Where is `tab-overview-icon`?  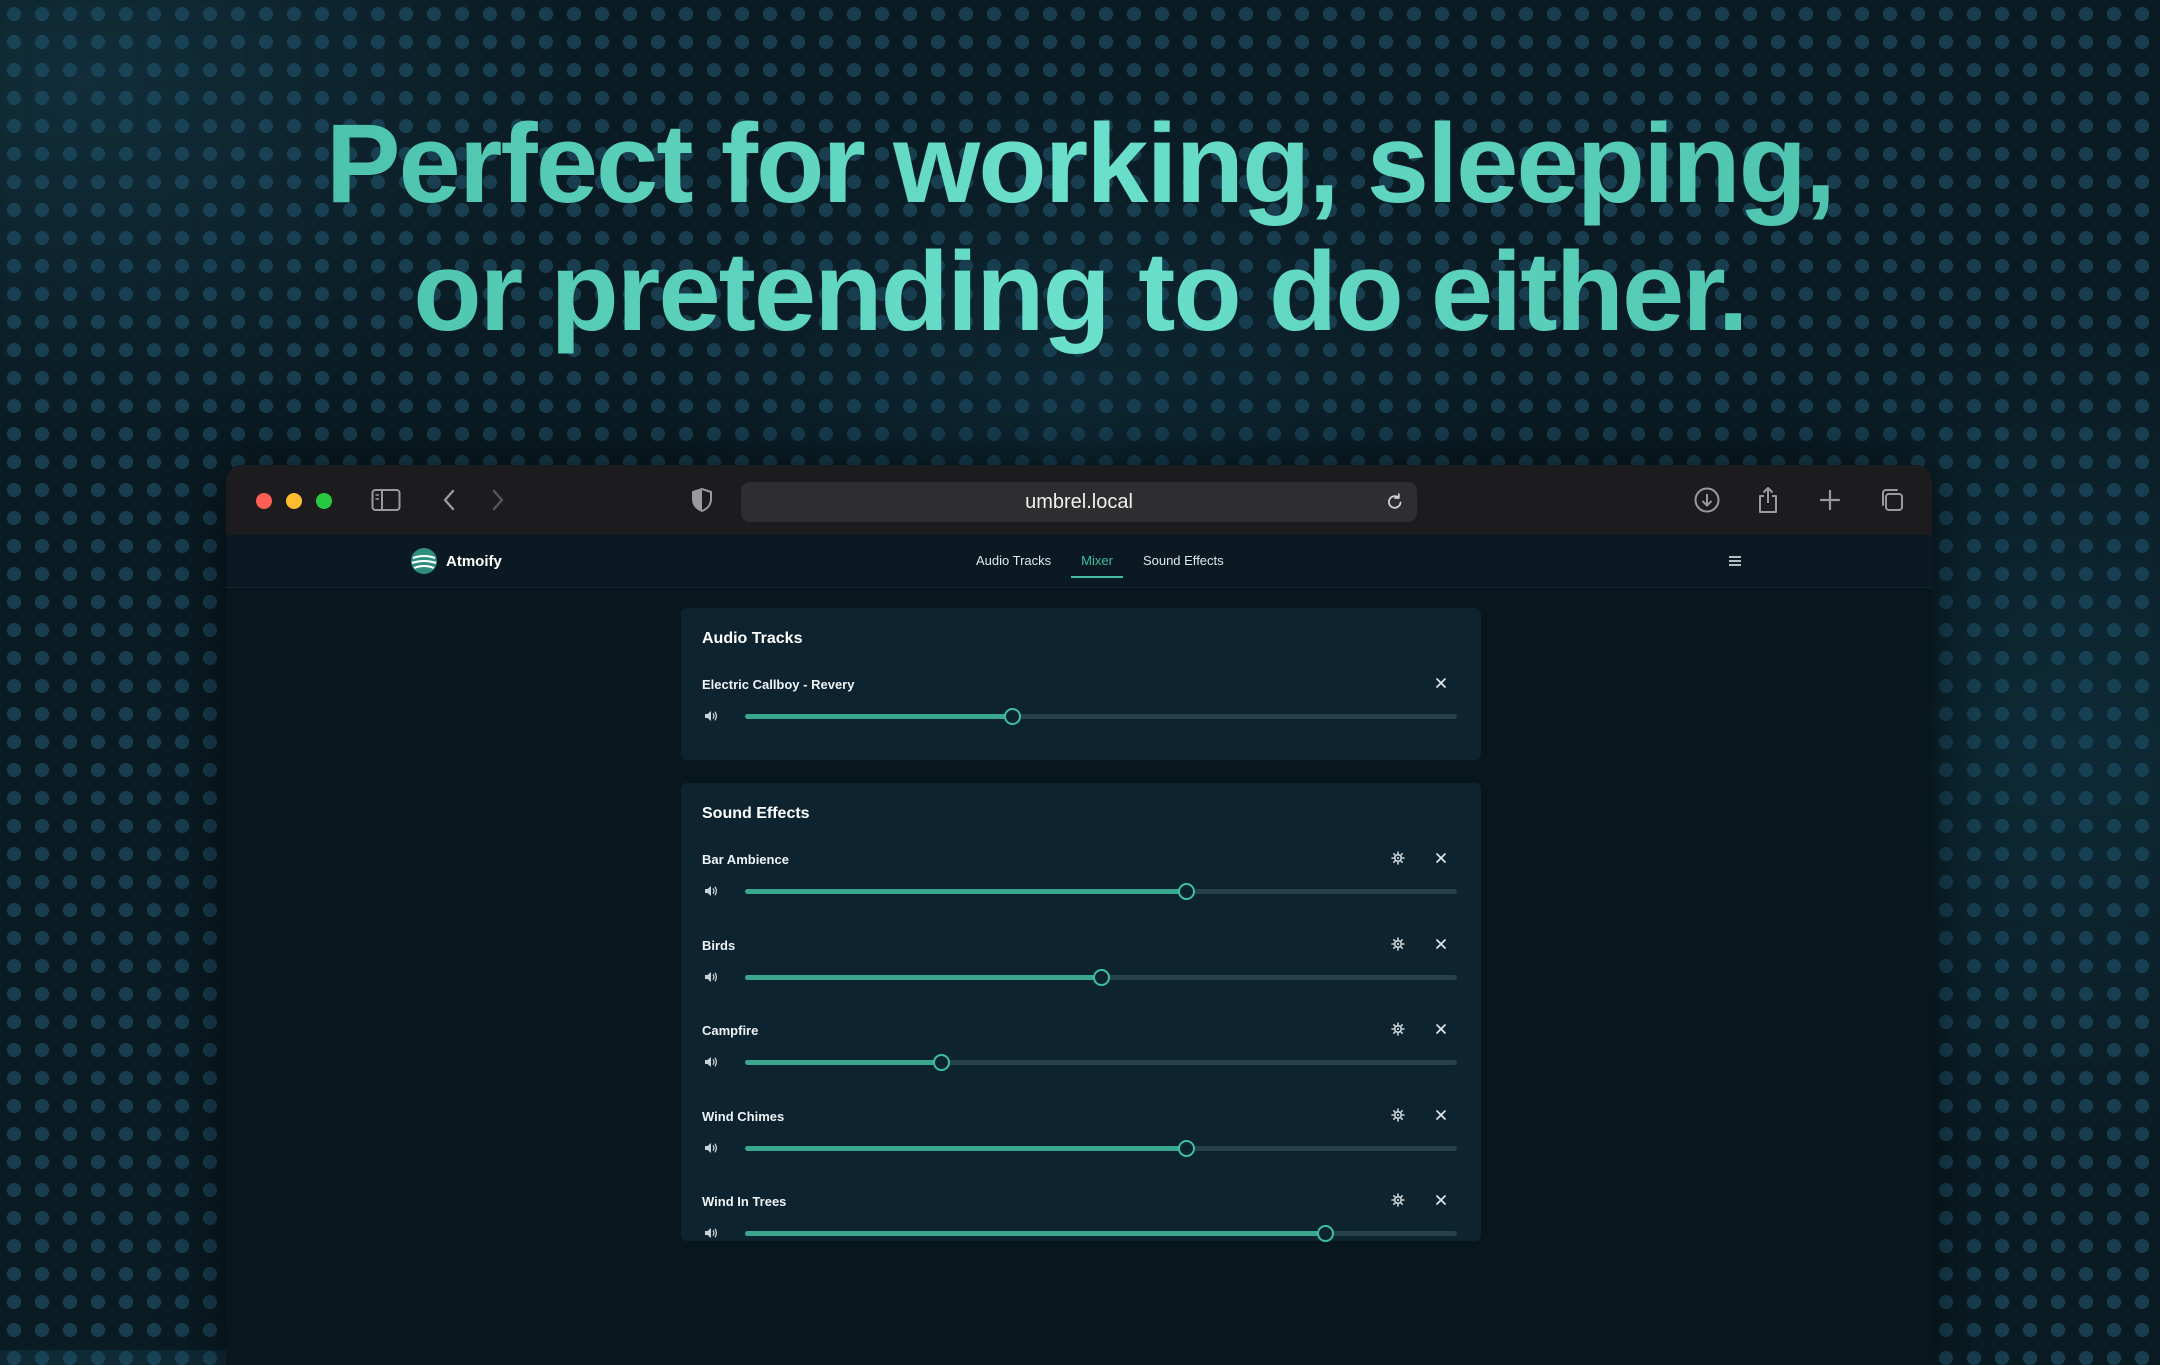 tab-overview-icon is located at coordinates (1892, 500).